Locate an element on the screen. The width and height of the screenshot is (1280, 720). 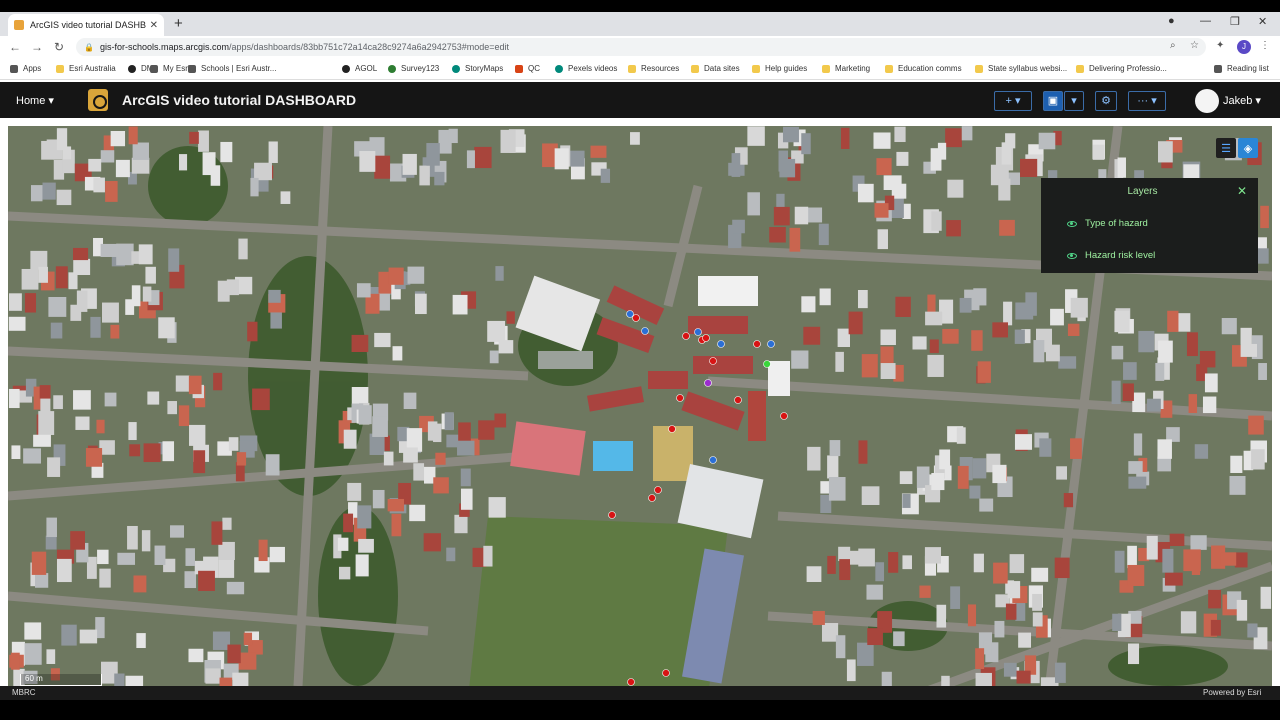
url-host: gis-for-schools.maps.arcgis.com is located at coordinates (164, 47).